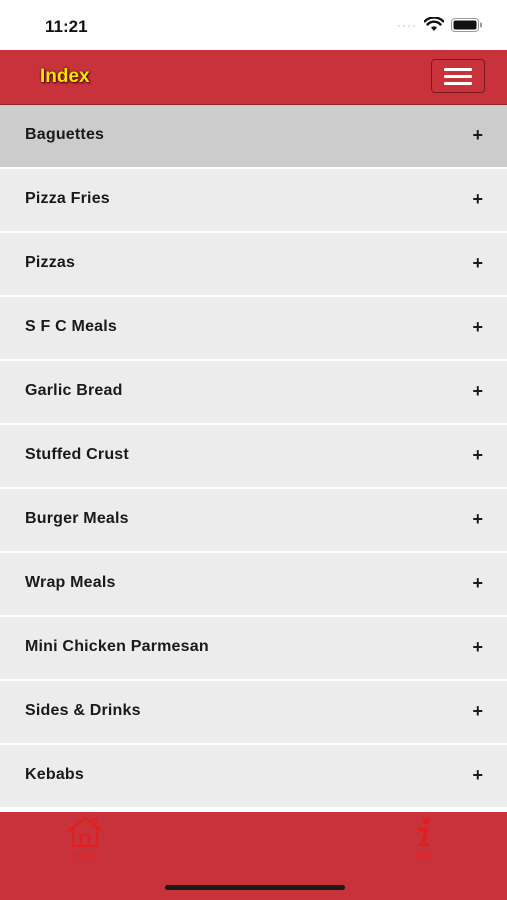 Image resolution: width=507 pixels, height=900 pixels. What do you see at coordinates (407, 24) in the screenshot?
I see `signal-icon: ····` at bounding box center [407, 24].